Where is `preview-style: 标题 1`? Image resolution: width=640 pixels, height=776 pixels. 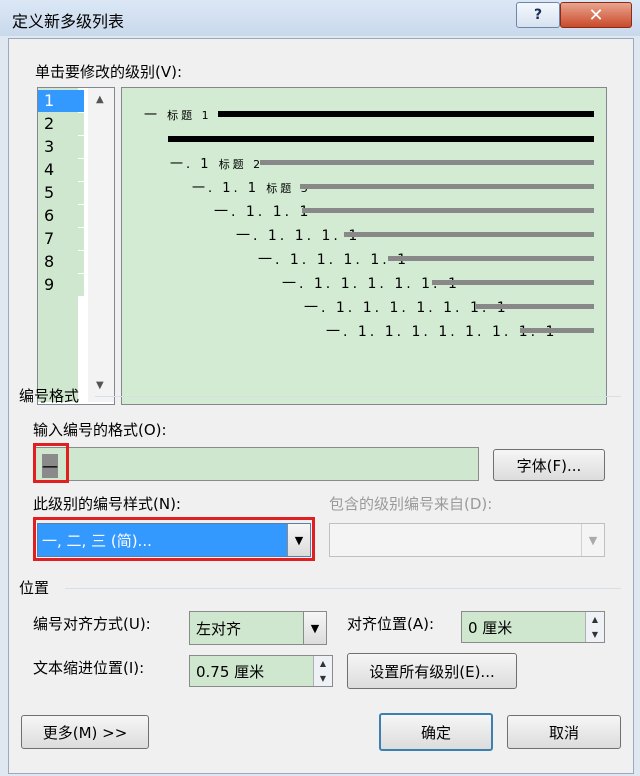 preview-style: 标题 1 is located at coordinates (189, 115).